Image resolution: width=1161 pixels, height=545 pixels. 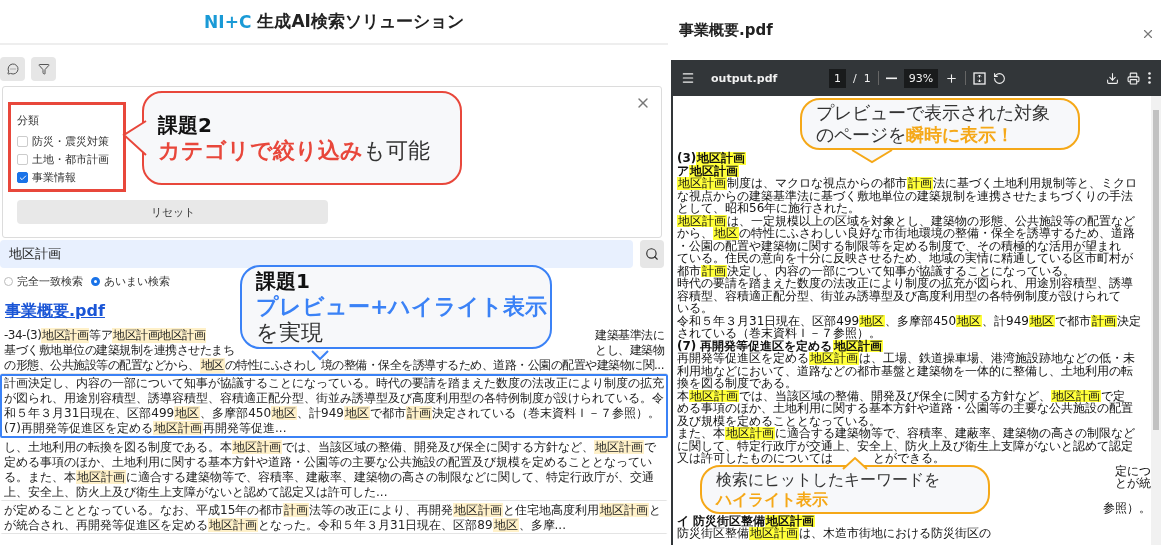 What do you see at coordinates (905, 195) in the screenshot?
I see `document-text: な視点からの建築基準法に基づく敷地単位の建築規制を連携させたまちづくりの手法` at bounding box center [905, 195].